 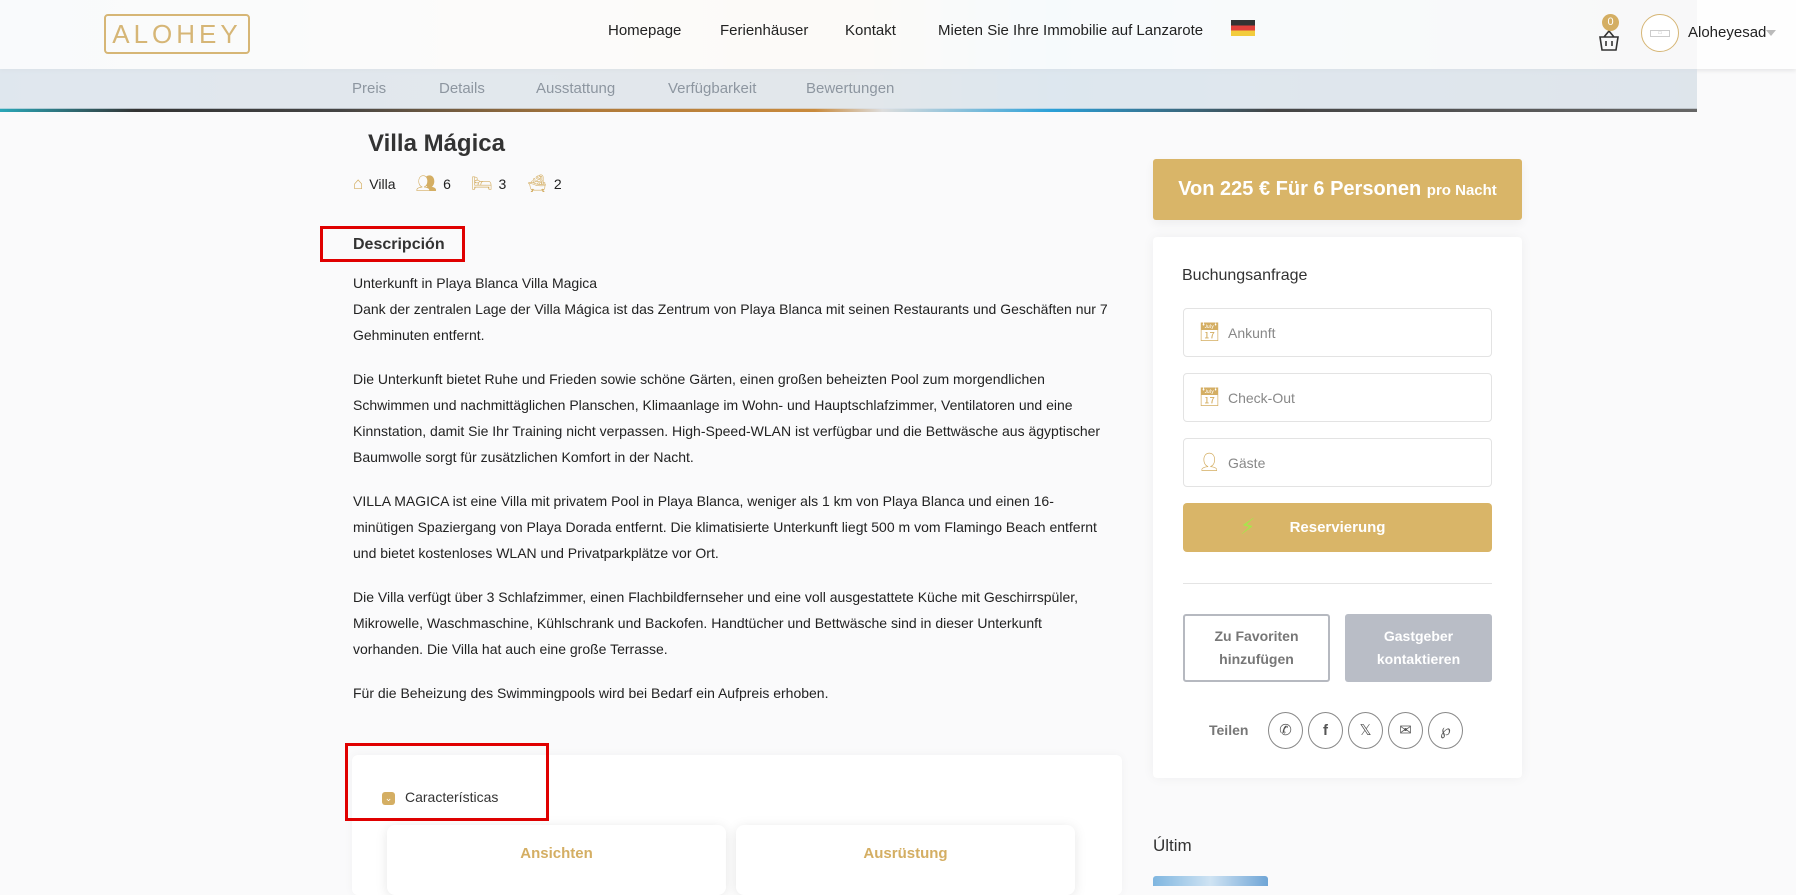 I want to click on subnav-bewertungen: Bewertungen, so click(x=850, y=88).